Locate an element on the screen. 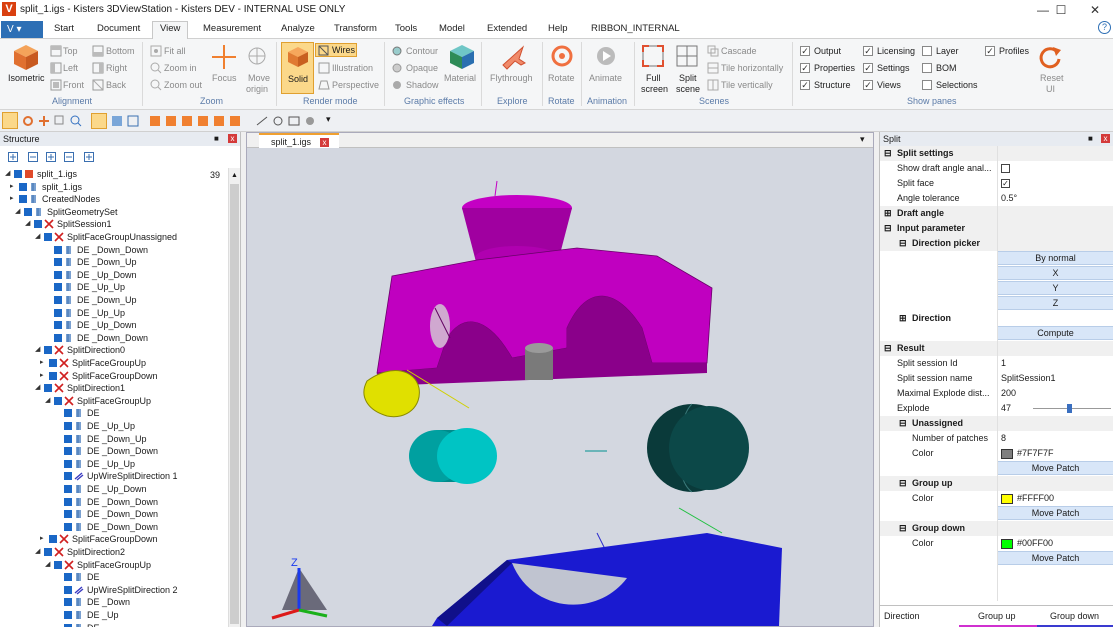 This screenshot has width=1113, height=627. wires-button: Wires is located at coordinates (336, 50).